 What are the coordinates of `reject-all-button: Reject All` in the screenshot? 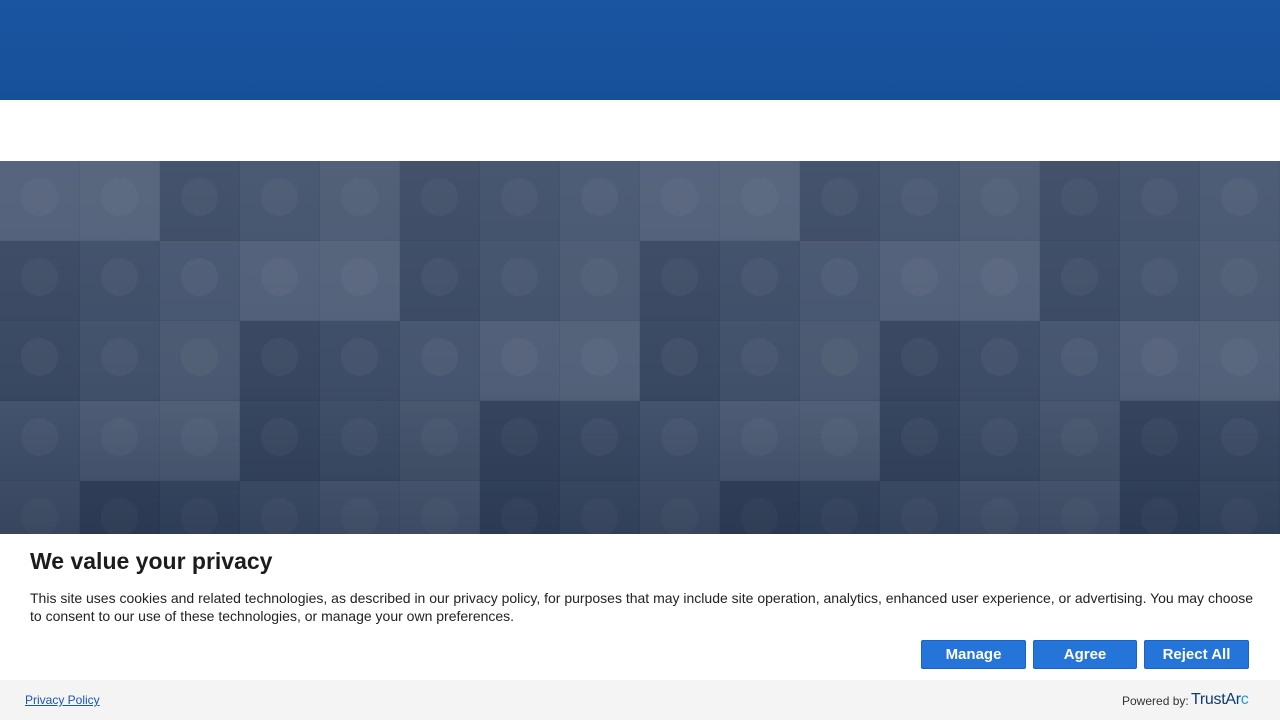 It's located at (1196, 654).